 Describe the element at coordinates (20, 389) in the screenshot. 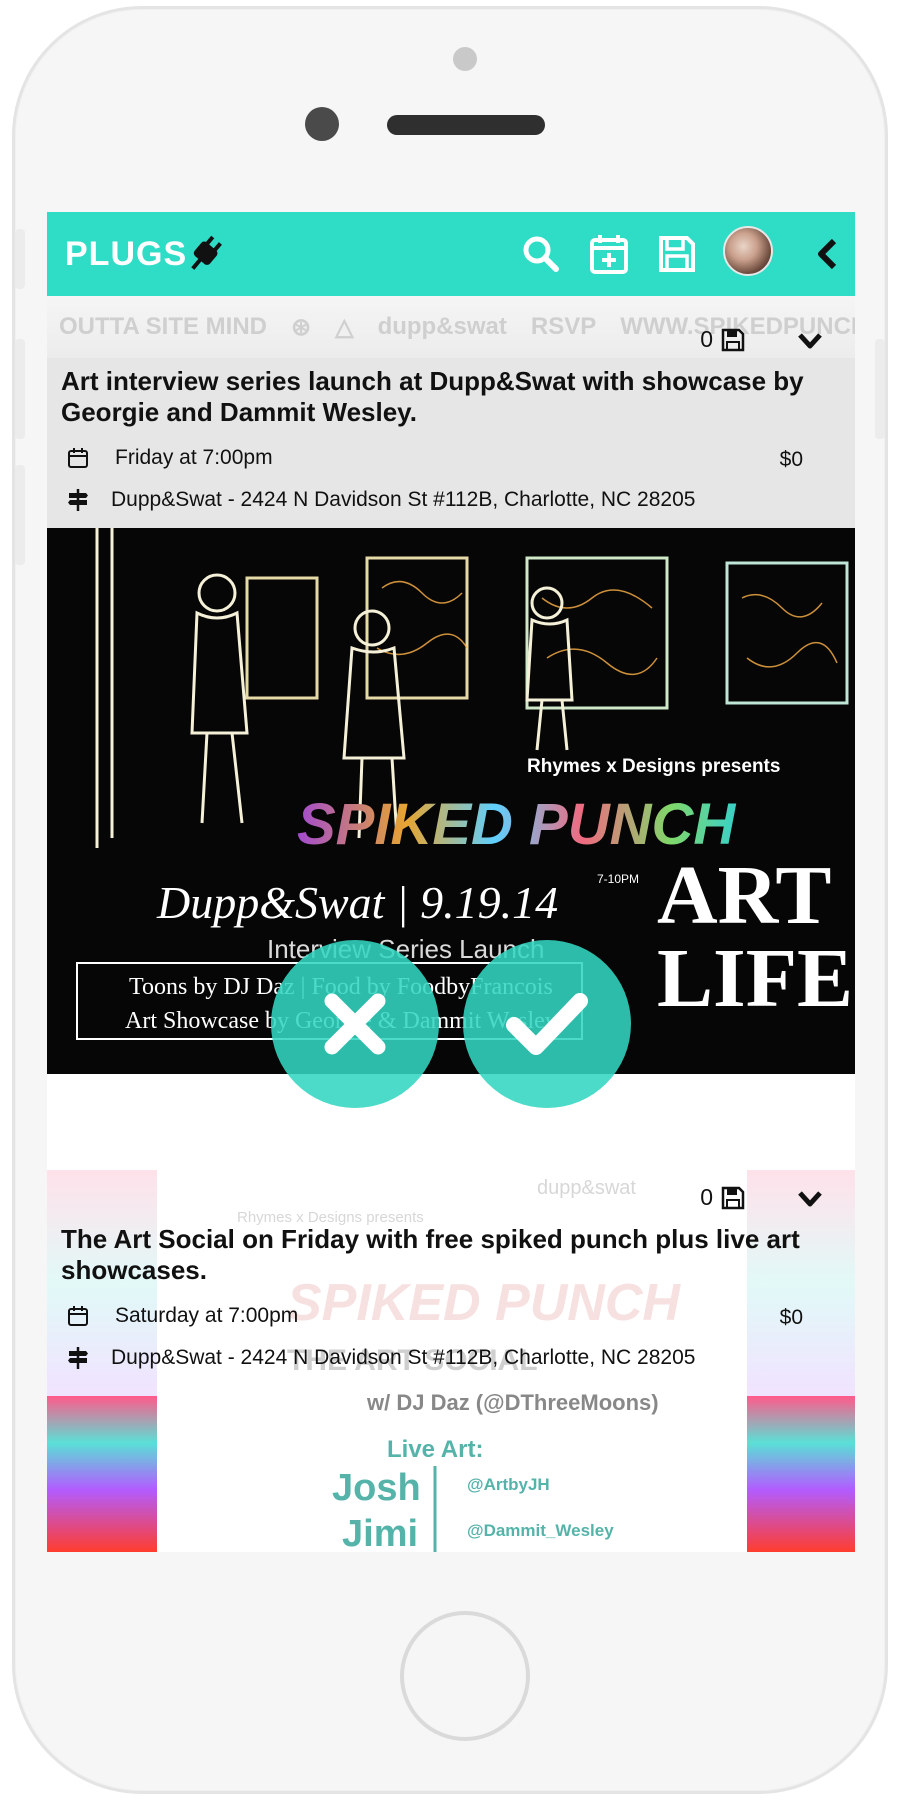

I see `volume-up-button` at that location.